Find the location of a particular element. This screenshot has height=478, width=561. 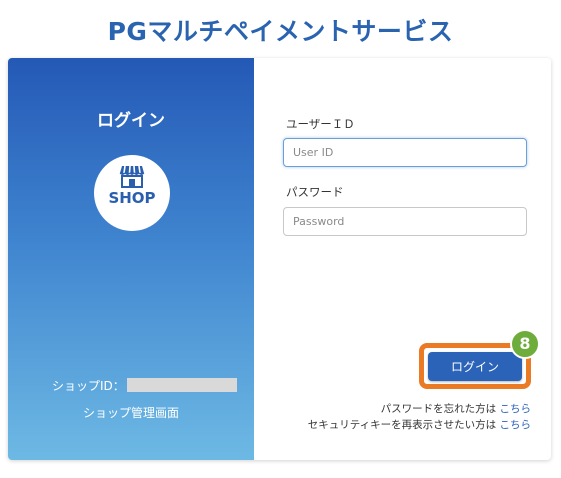

shop-id-row: ショップID： is located at coordinates (144, 385).